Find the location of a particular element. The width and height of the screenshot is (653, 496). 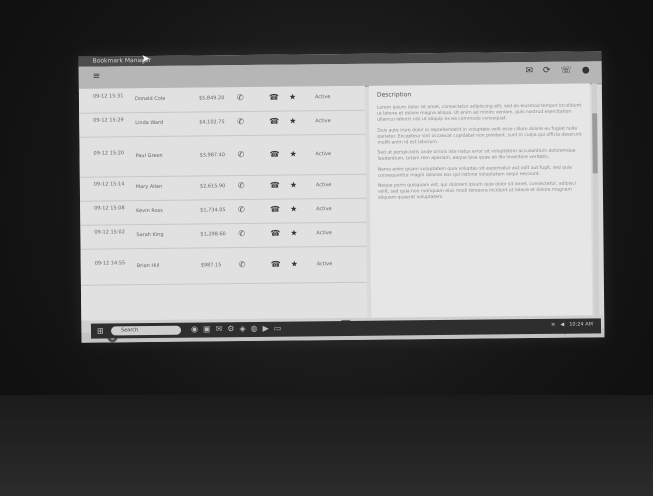

phone-icon: ☏ is located at coordinates (566, 71).